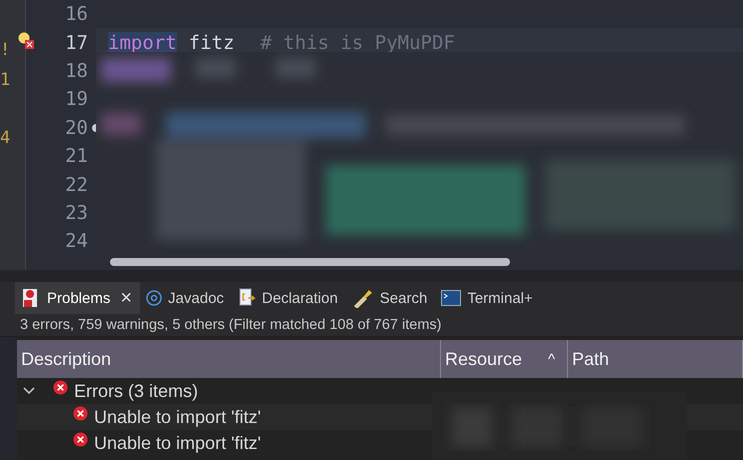 The width and height of the screenshot is (743, 460). What do you see at coordinates (363, 298) in the screenshot?
I see `flashlight-icon` at bounding box center [363, 298].